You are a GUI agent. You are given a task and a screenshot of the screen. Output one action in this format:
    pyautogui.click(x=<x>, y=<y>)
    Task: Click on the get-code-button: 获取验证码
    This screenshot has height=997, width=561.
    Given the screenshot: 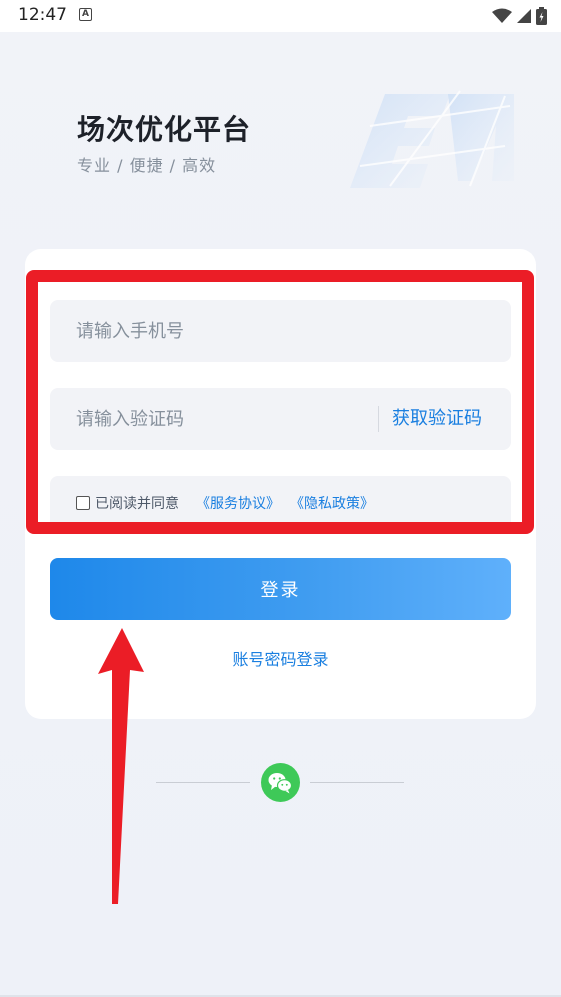 What is the action you would take?
    pyautogui.click(x=437, y=419)
    